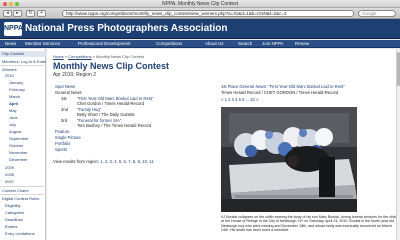 This screenshot has height=240, width=400. What do you see at coordinates (129, 161) in the screenshot?
I see `region-link: 7` at bounding box center [129, 161].